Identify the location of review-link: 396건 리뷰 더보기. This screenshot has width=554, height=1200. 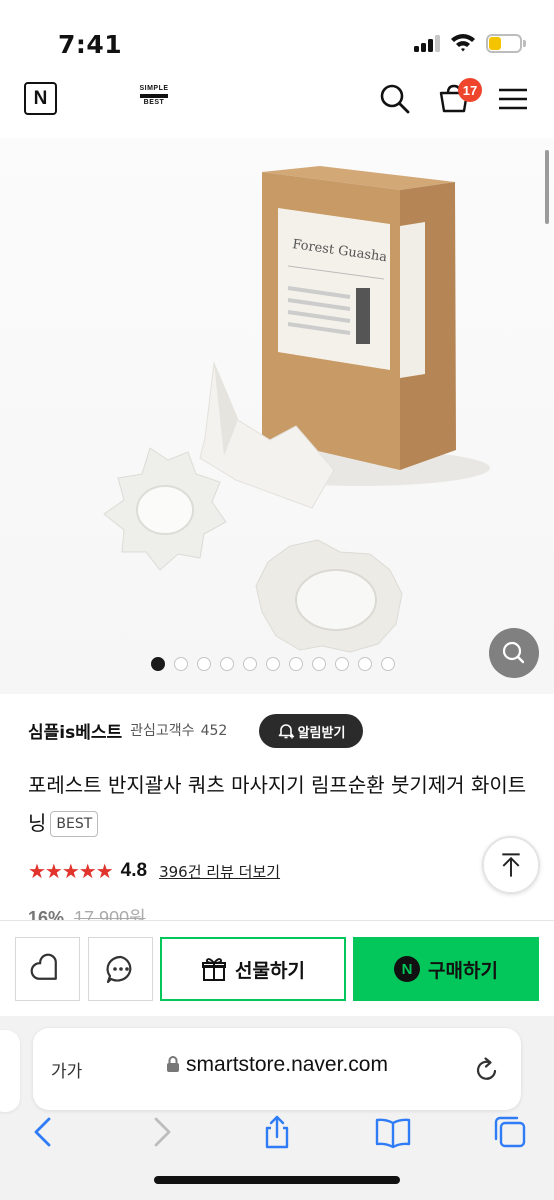
(219, 871).